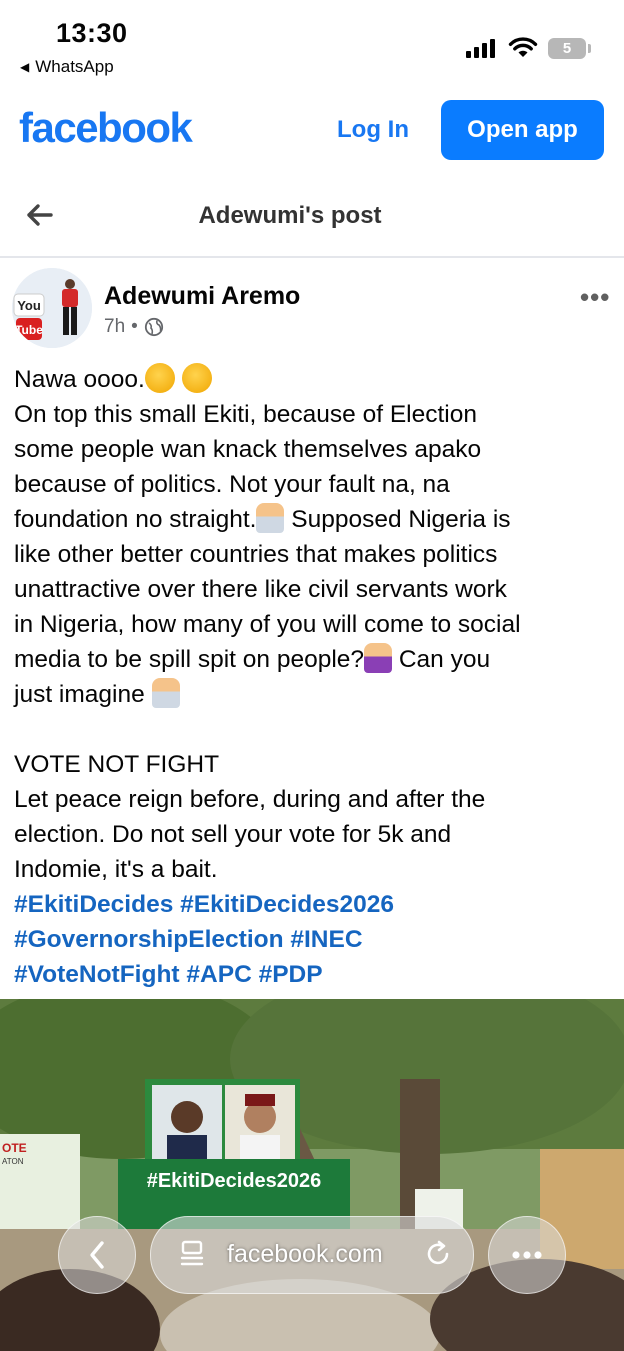 The image size is (624, 1351). I want to click on browser-back-button, so click(97, 1255).